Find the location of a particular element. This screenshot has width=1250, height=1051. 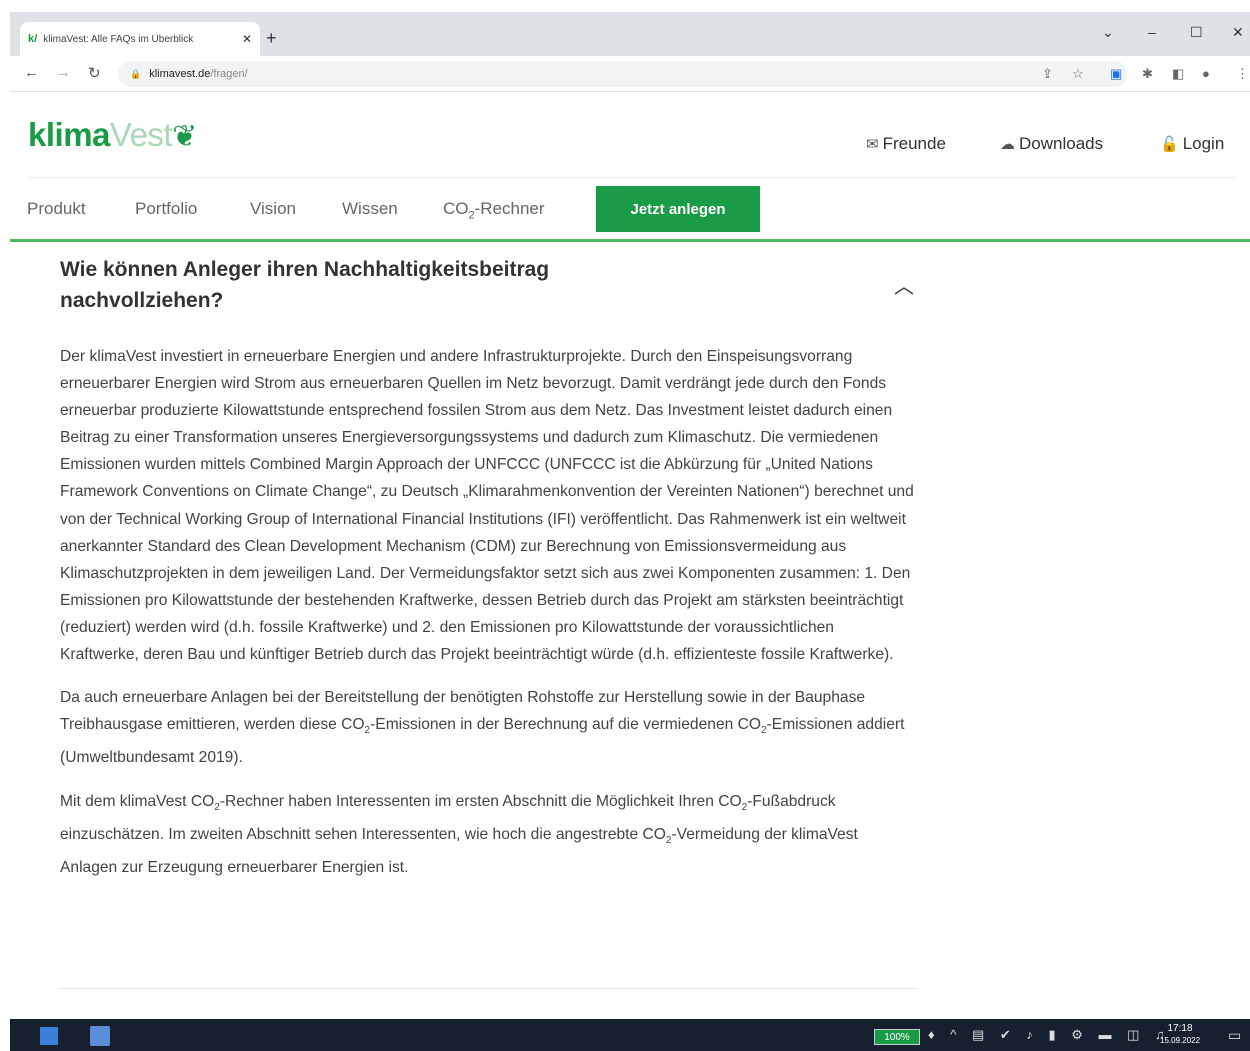

clock-date: 15.09.2022 is located at coordinates (1180, 1040).